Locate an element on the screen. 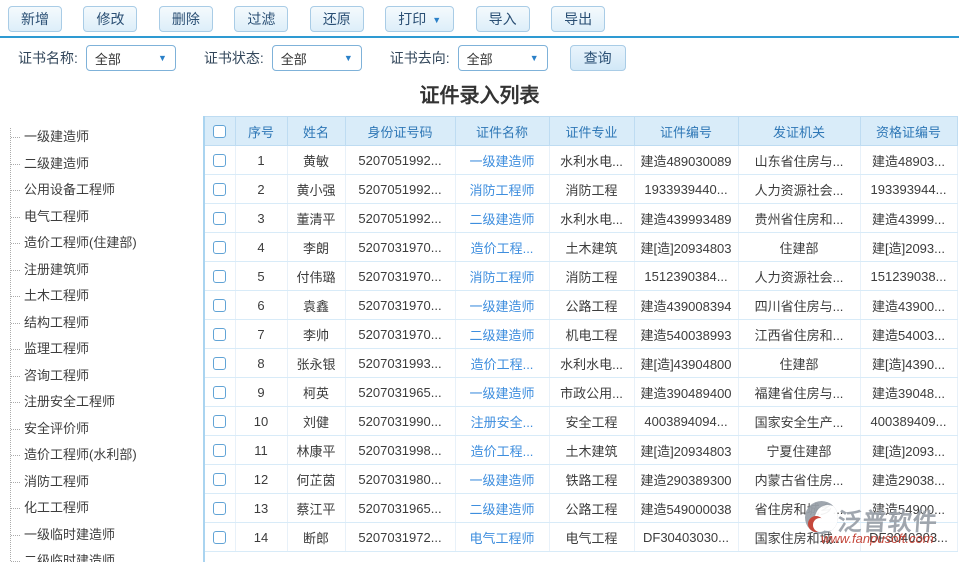  select-all-checkbox is located at coordinates (220, 131).